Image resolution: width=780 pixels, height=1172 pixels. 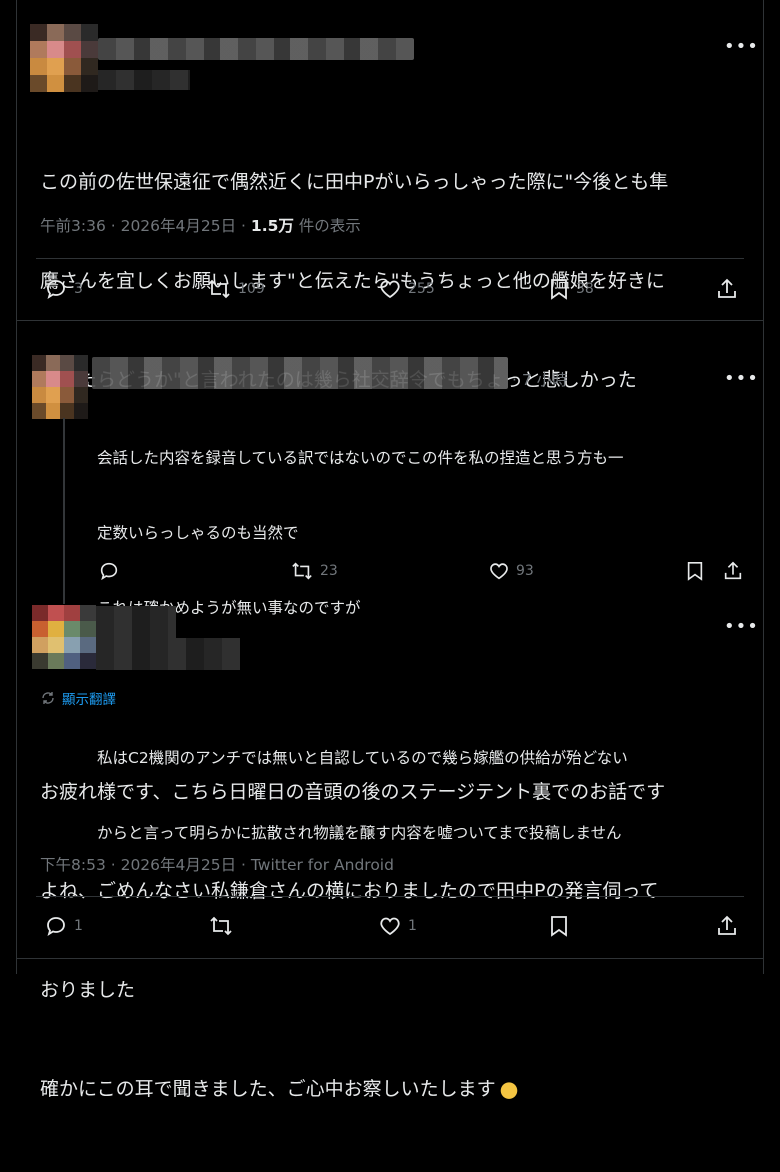 I want to click on retweet-count: 23, so click(x=329, y=571).